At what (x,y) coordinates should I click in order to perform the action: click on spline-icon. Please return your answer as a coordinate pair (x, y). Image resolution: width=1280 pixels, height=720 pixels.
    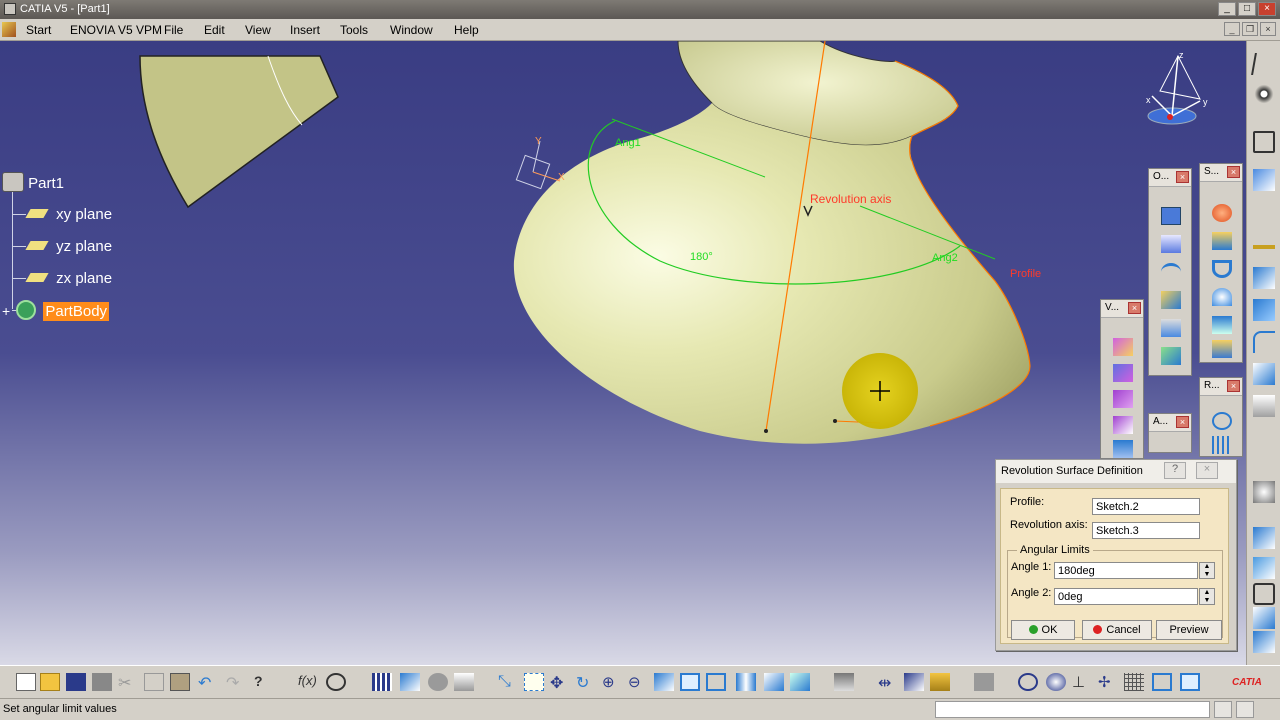
    Looking at the image, I should click on (1264, 374).